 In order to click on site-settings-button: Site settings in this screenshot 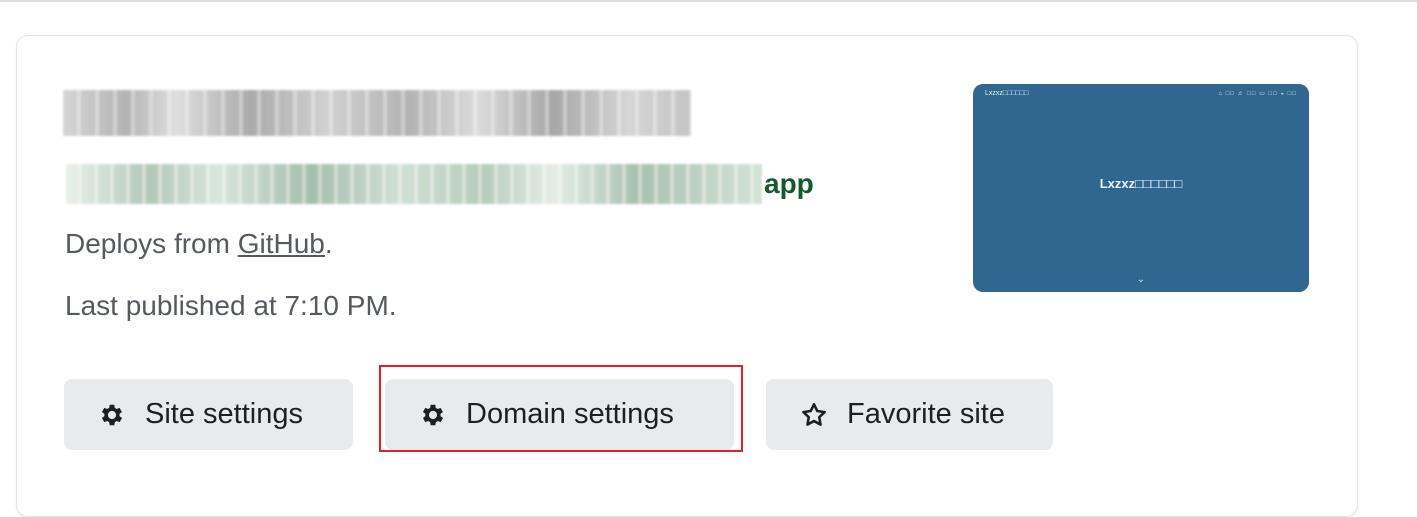, I will do `click(208, 414)`.